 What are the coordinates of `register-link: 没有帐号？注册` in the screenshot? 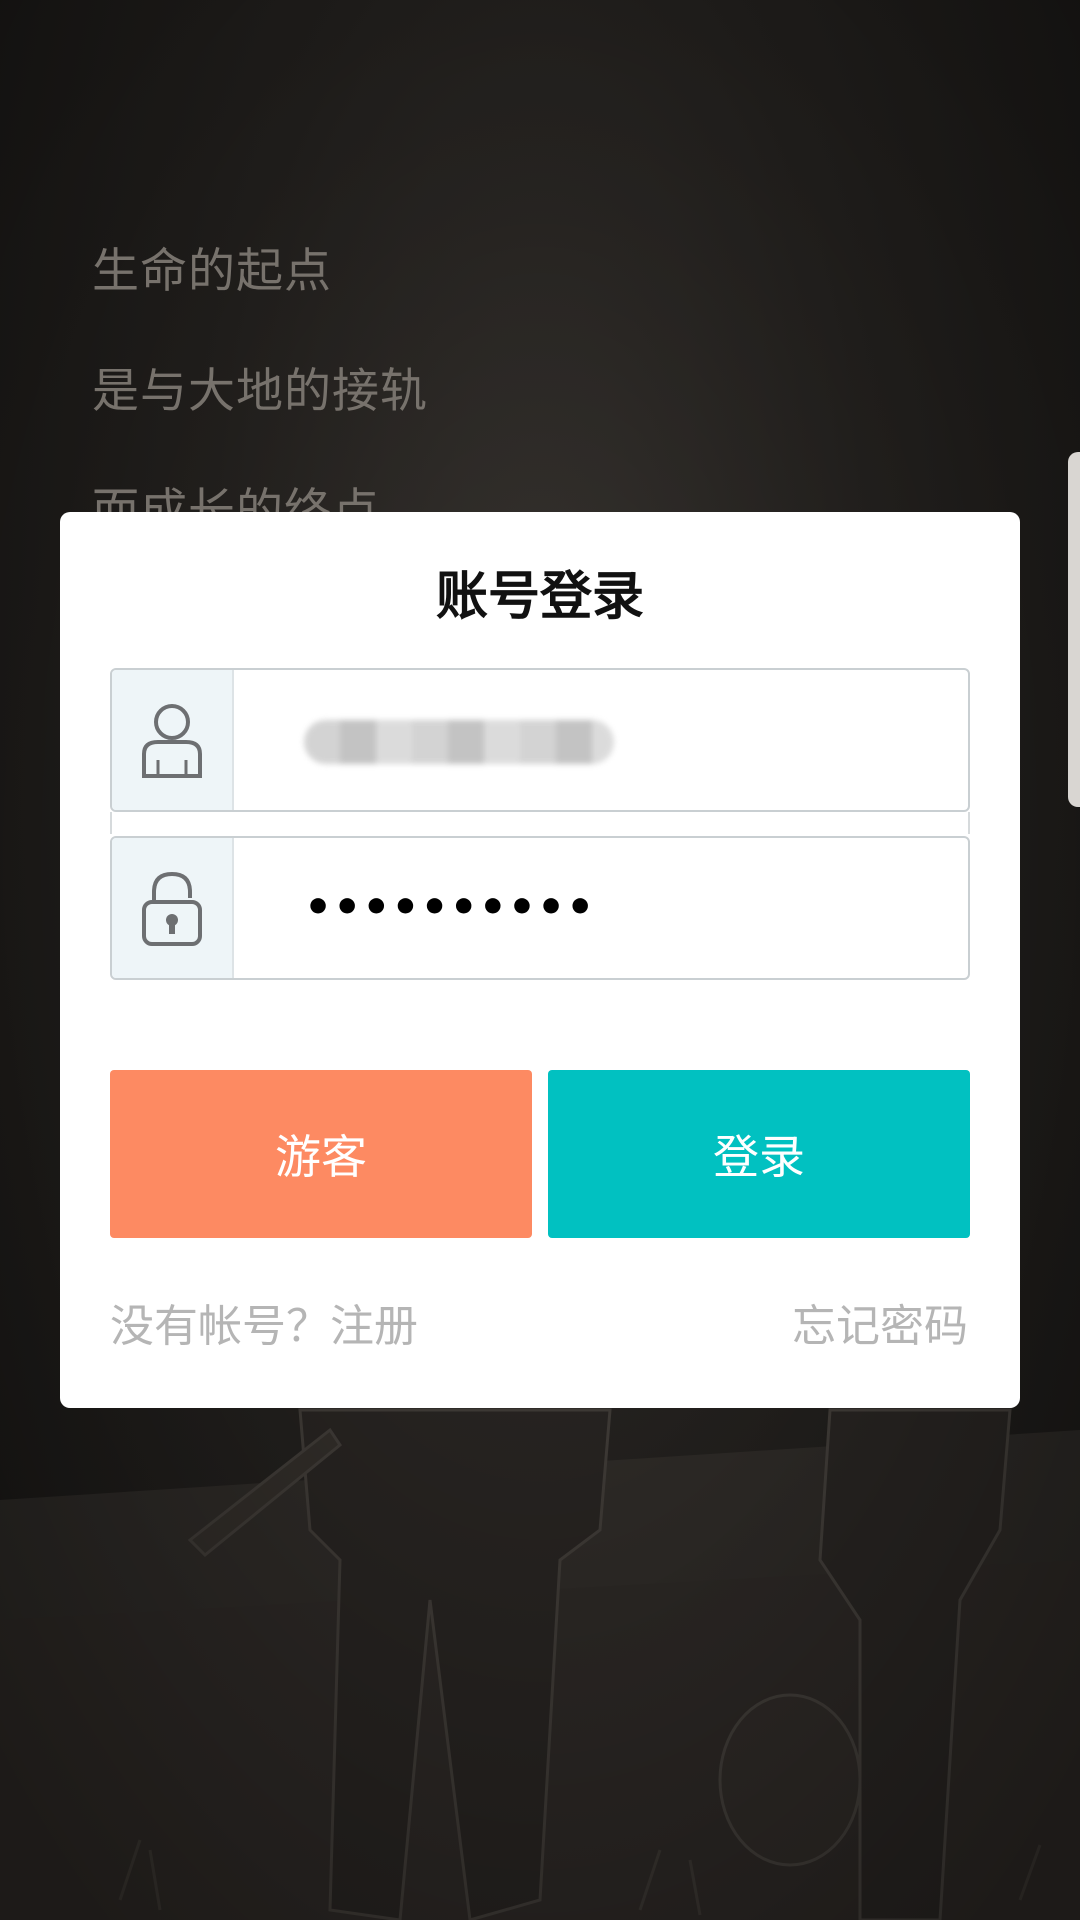 It's located at (264, 1322).